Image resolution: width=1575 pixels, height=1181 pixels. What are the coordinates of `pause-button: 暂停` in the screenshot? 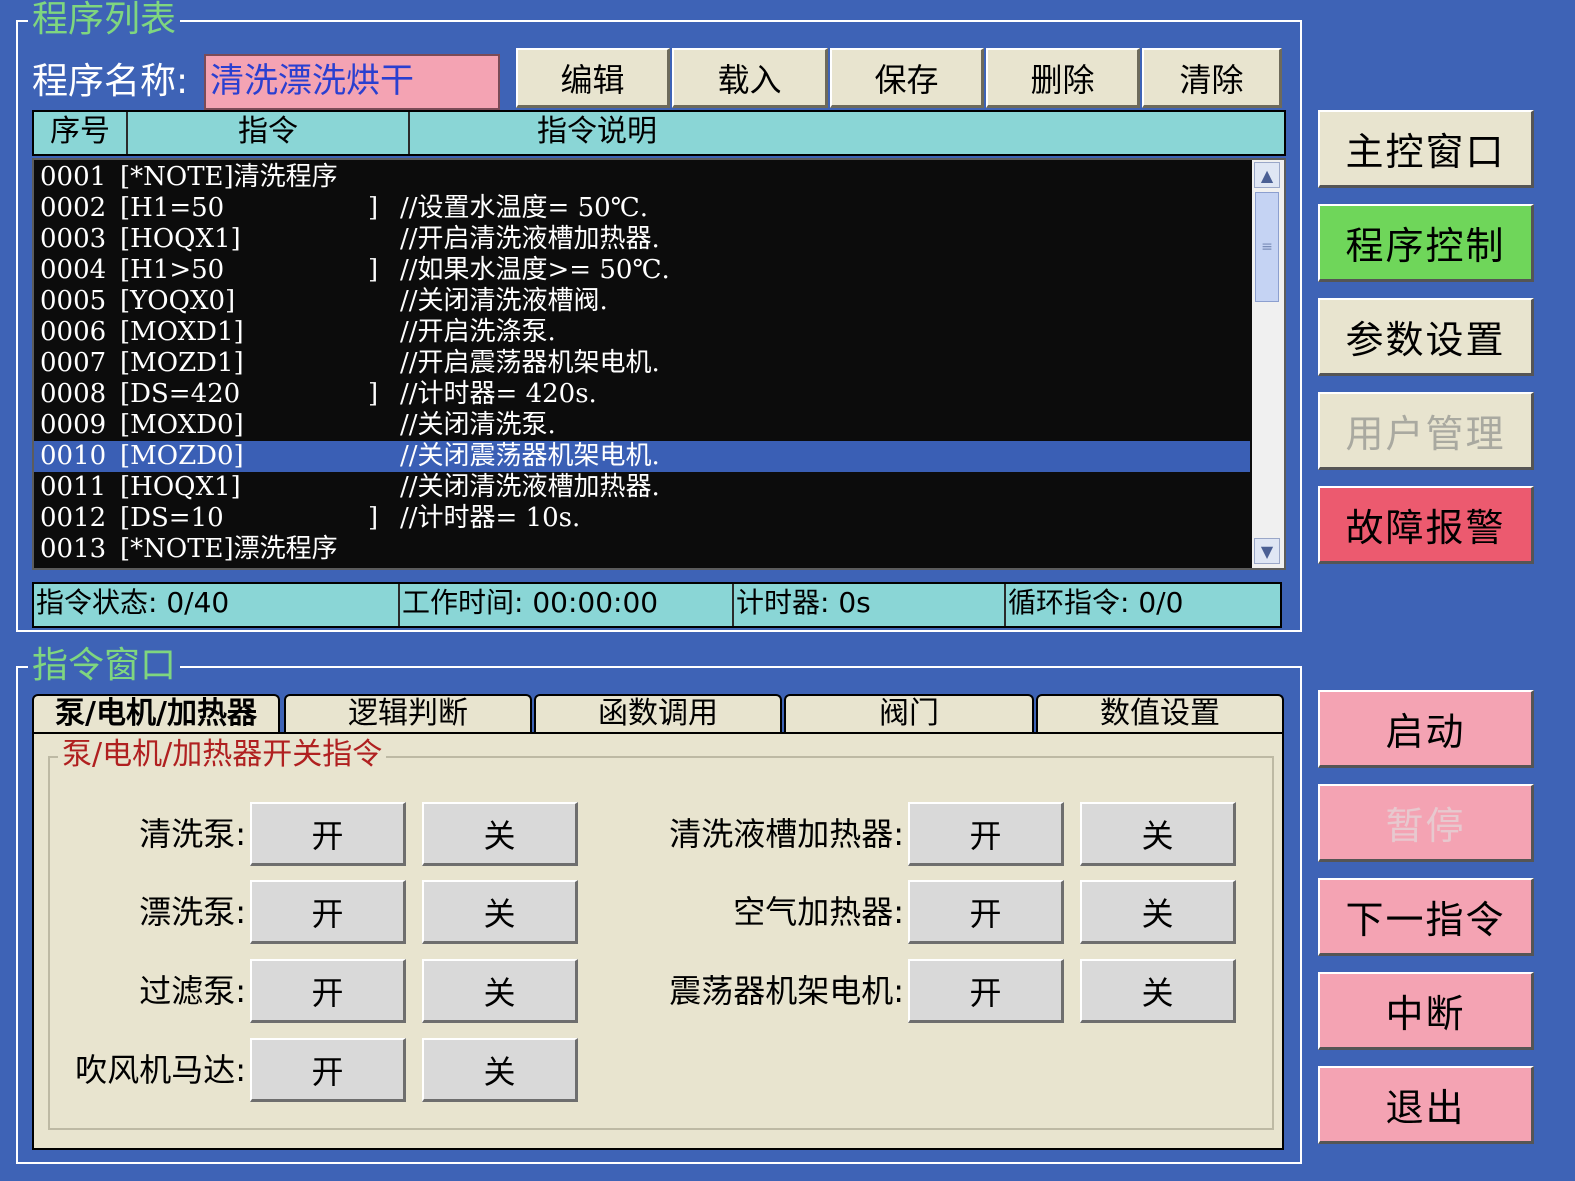 It's located at (1426, 823).